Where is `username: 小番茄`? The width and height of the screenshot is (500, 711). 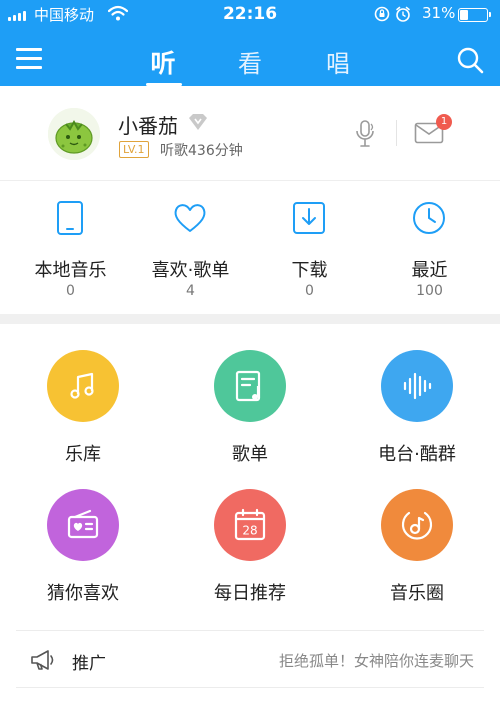 username: 小番茄 is located at coordinates (148, 124).